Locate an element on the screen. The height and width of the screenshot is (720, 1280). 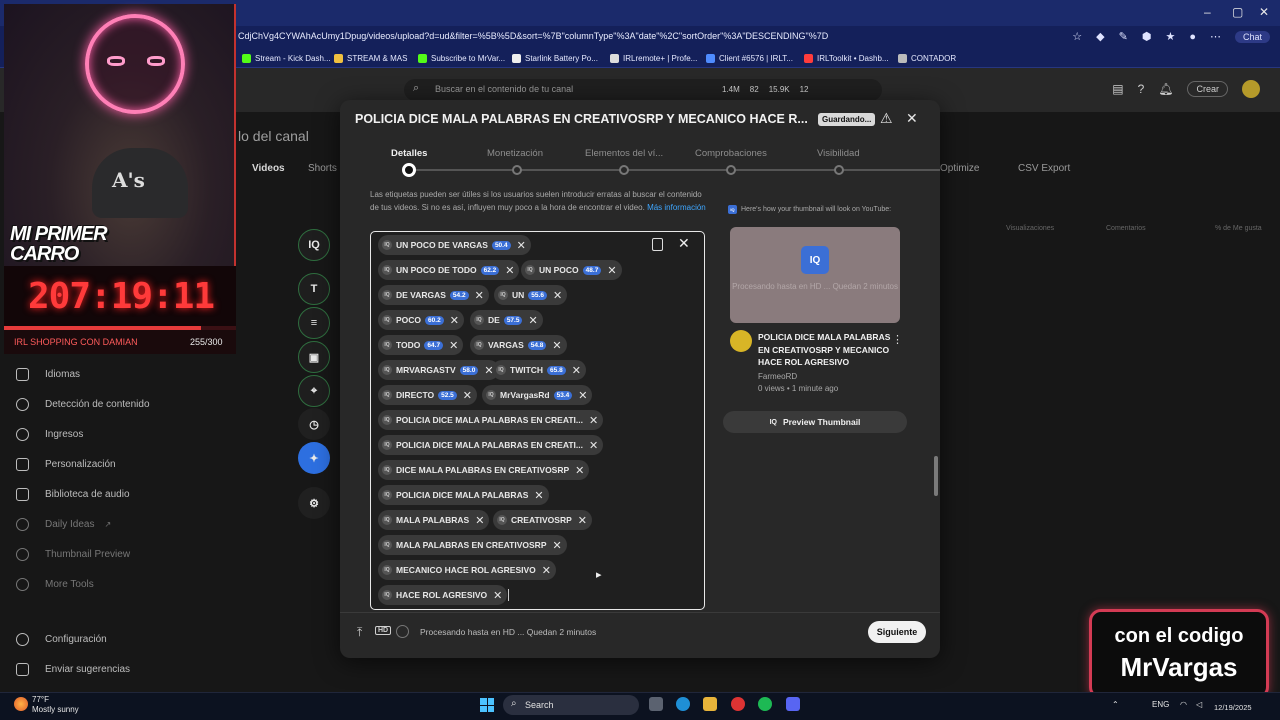
tag-chip: IQ MALA PALABRAS EN CREATIVOSRP ✕ is located at coordinates (472, 545).